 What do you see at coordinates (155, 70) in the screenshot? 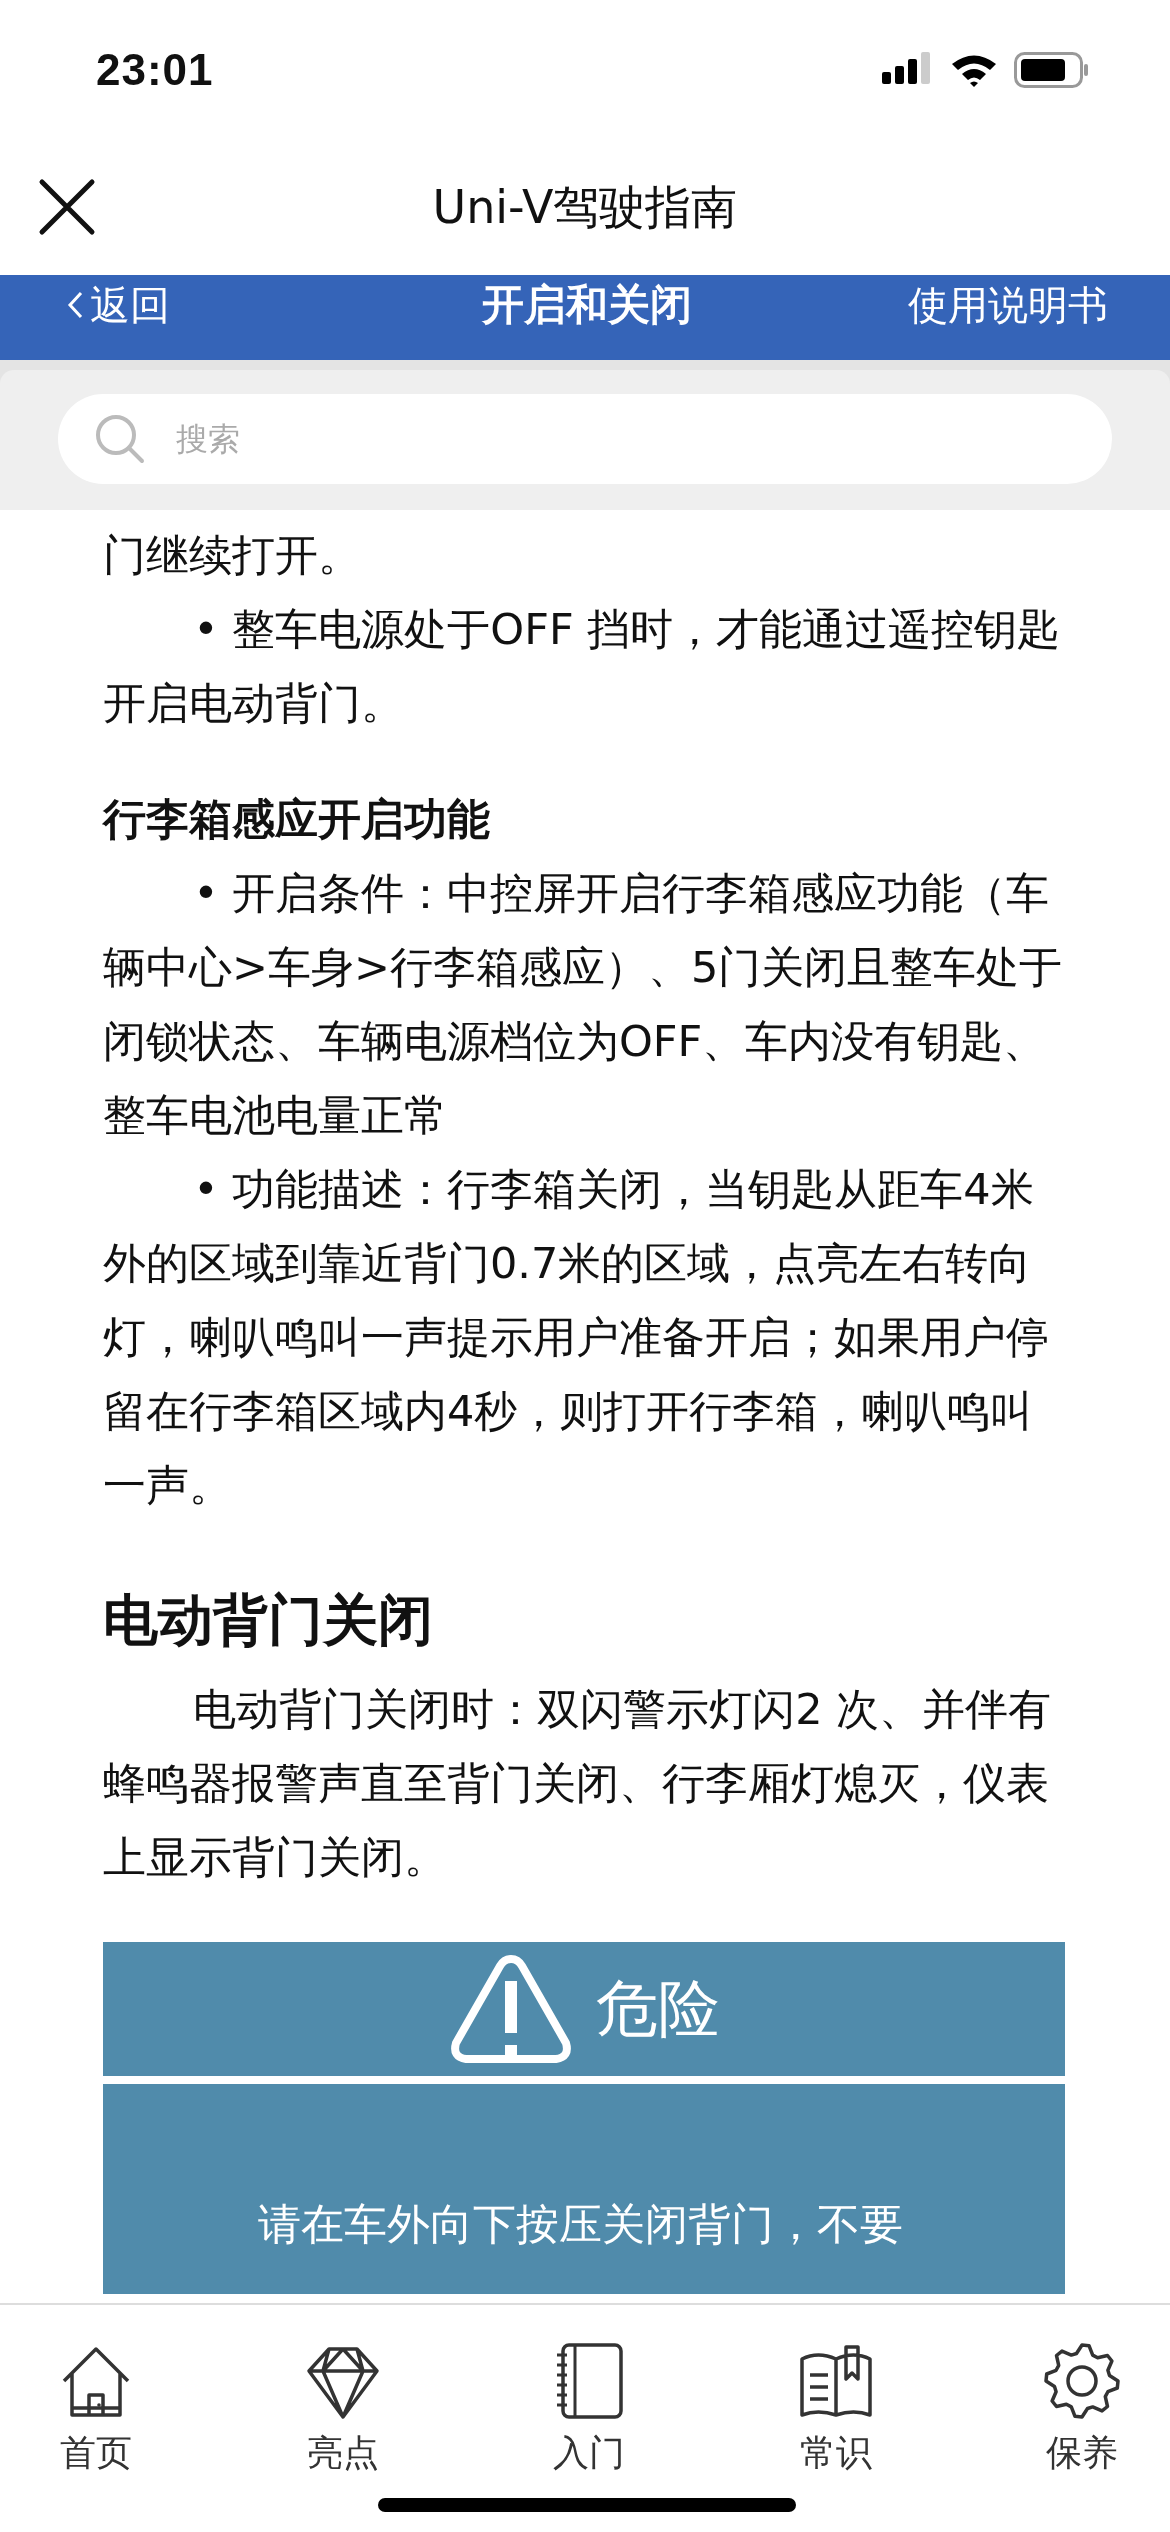
I see `clock-time: 23:01` at bounding box center [155, 70].